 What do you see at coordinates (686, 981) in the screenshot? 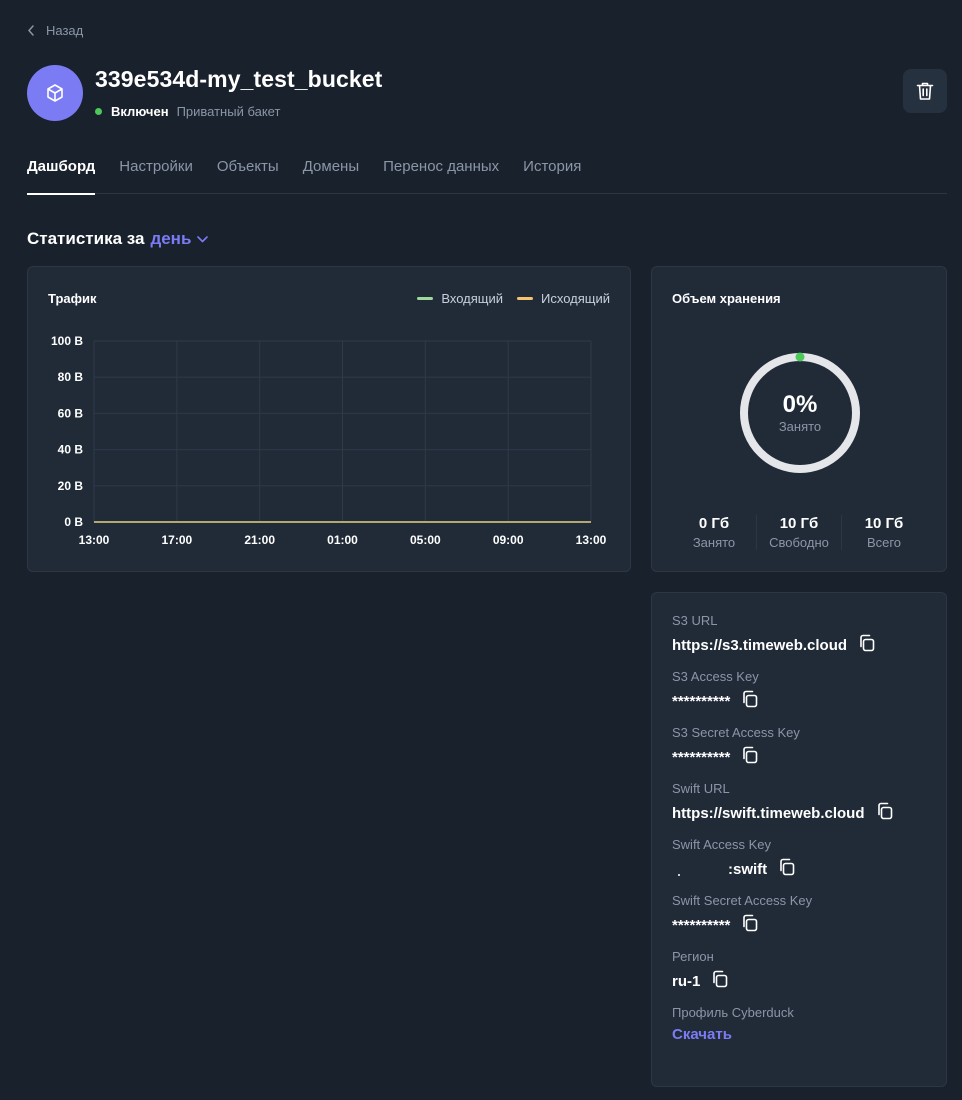
I see `region-value: ru-1` at bounding box center [686, 981].